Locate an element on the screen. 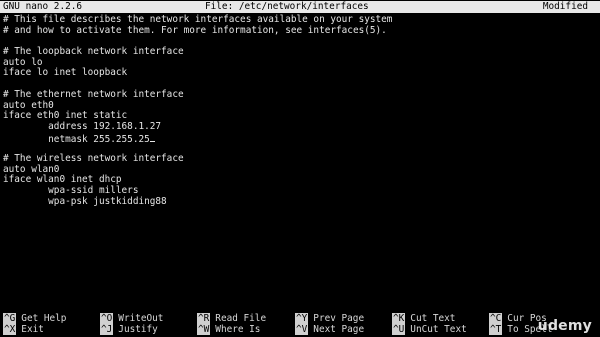 The width and height of the screenshot is (600, 337). shortcut-label: Next Page is located at coordinates (339, 329).